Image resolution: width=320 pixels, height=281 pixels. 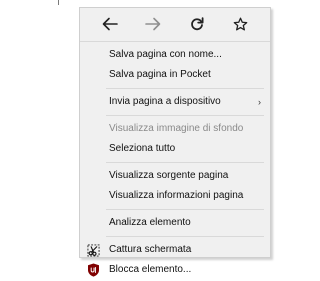 I want to click on reload-icon, so click(x=197, y=24).